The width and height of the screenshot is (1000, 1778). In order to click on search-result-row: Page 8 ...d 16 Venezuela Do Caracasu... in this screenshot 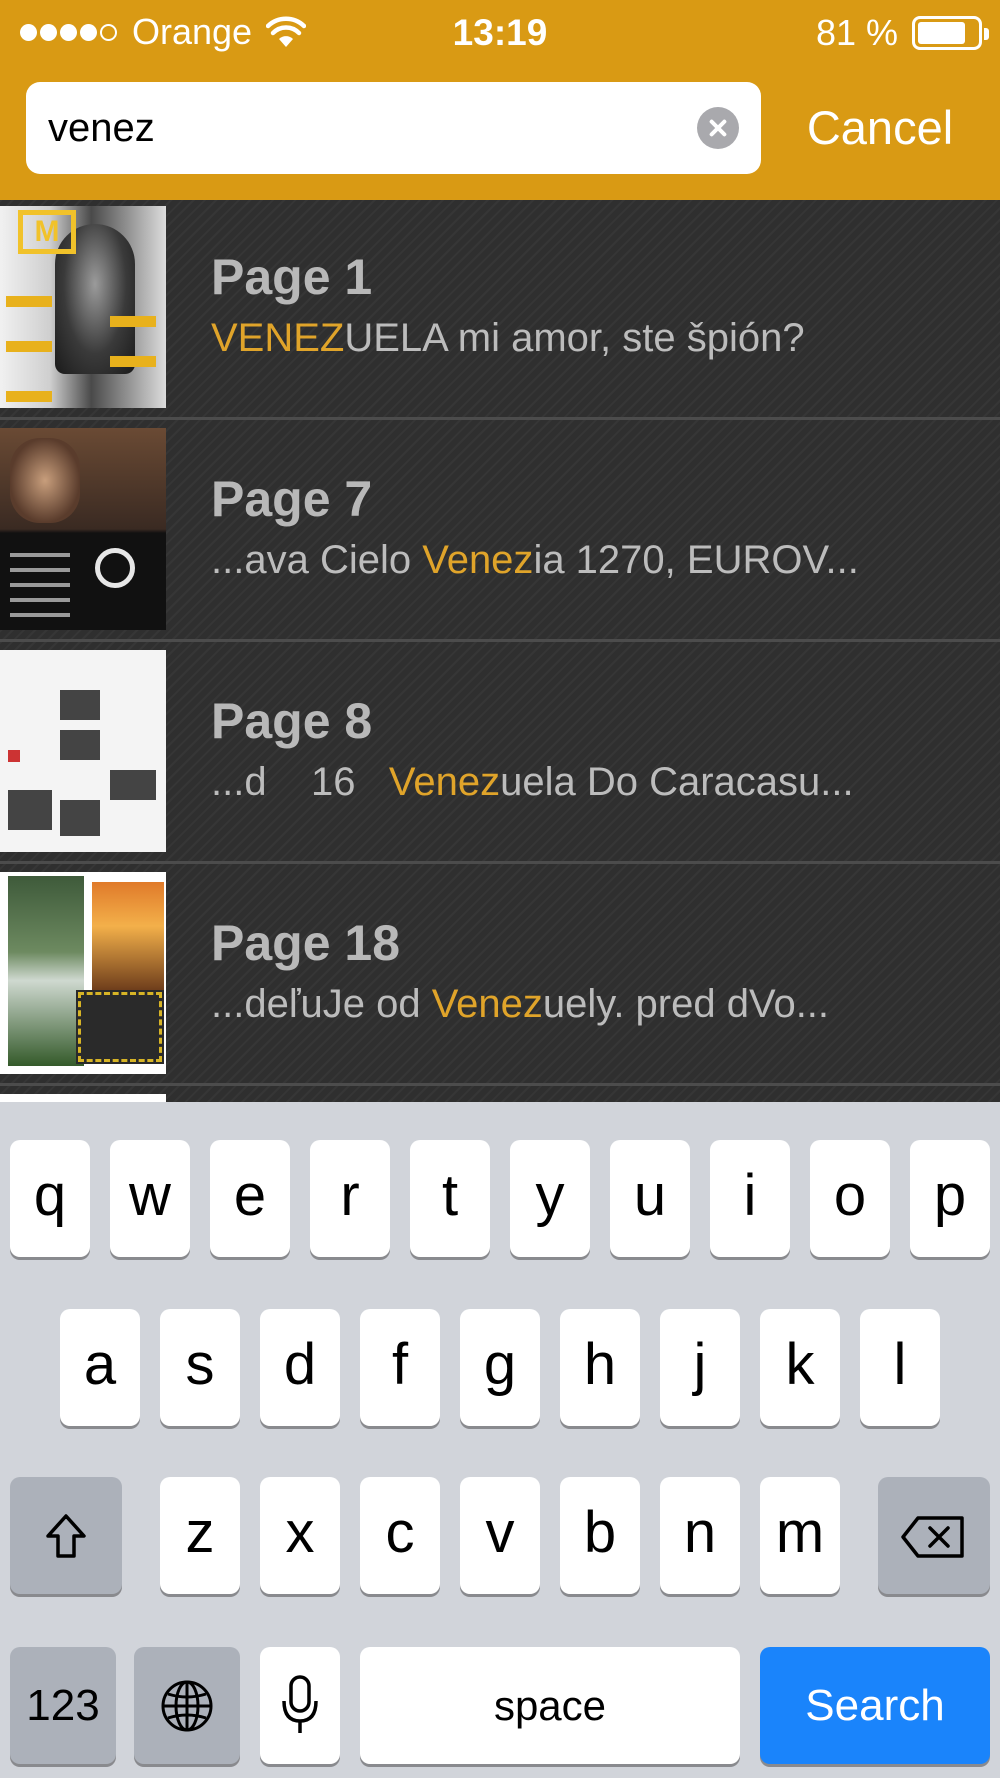, I will do `click(500, 754)`.